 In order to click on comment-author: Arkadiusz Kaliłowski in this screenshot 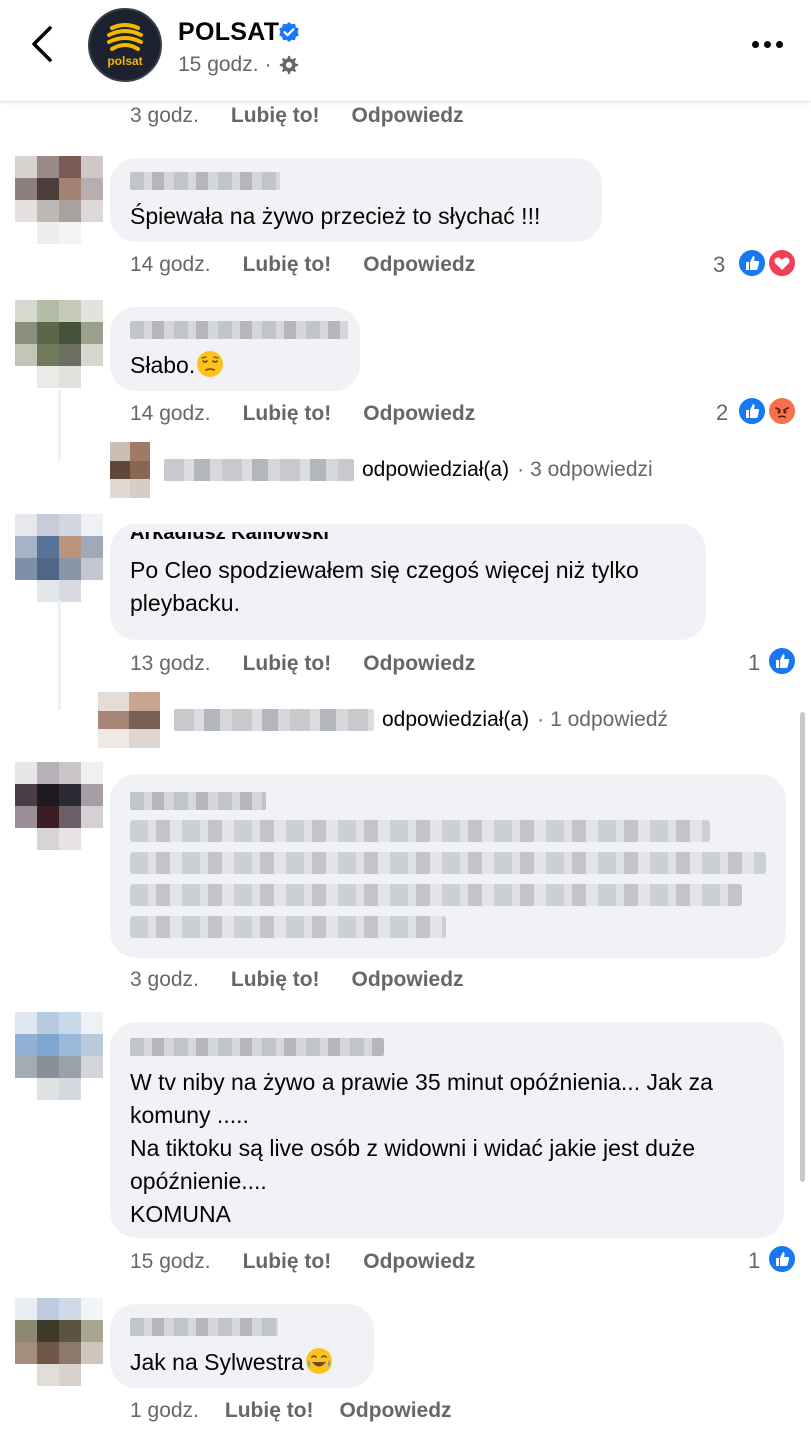, I will do `click(408, 542)`.